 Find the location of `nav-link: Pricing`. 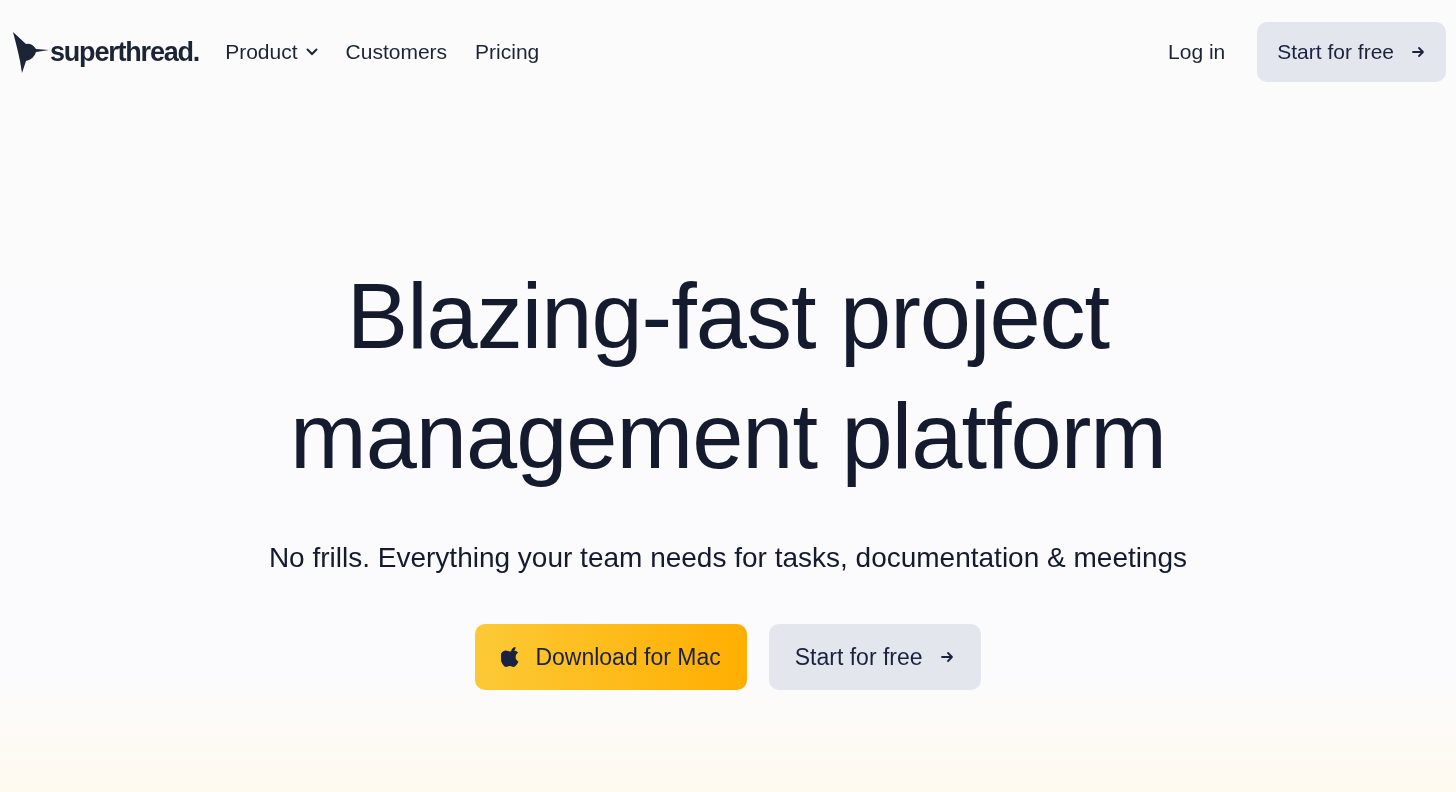

nav-link: Pricing is located at coordinates (507, 52).